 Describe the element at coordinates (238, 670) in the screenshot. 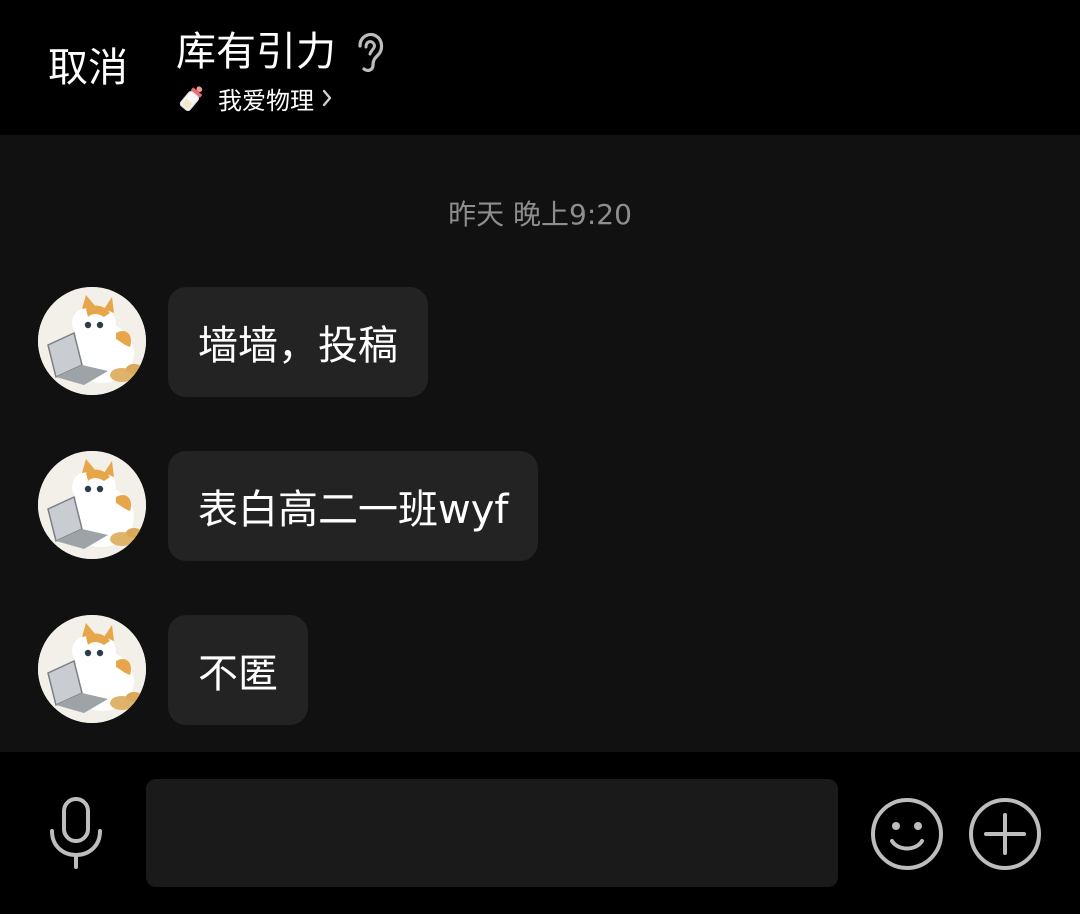

I see `message-bubble: 不匿` at that location.